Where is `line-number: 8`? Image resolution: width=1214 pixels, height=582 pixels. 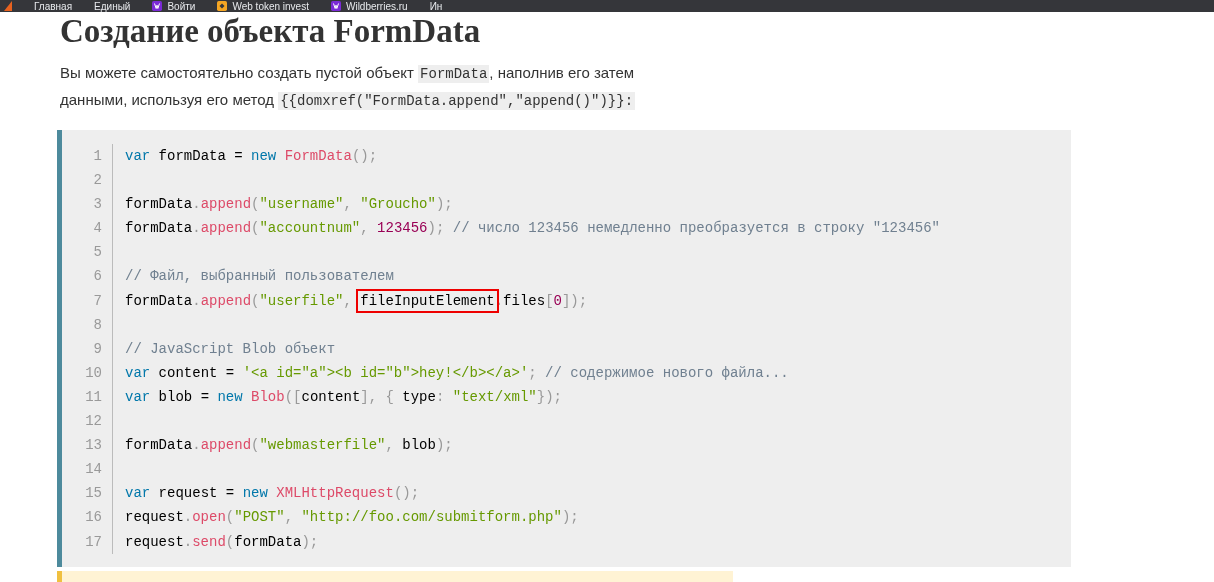
line-number: 8 is located at coordinates (97, 325).